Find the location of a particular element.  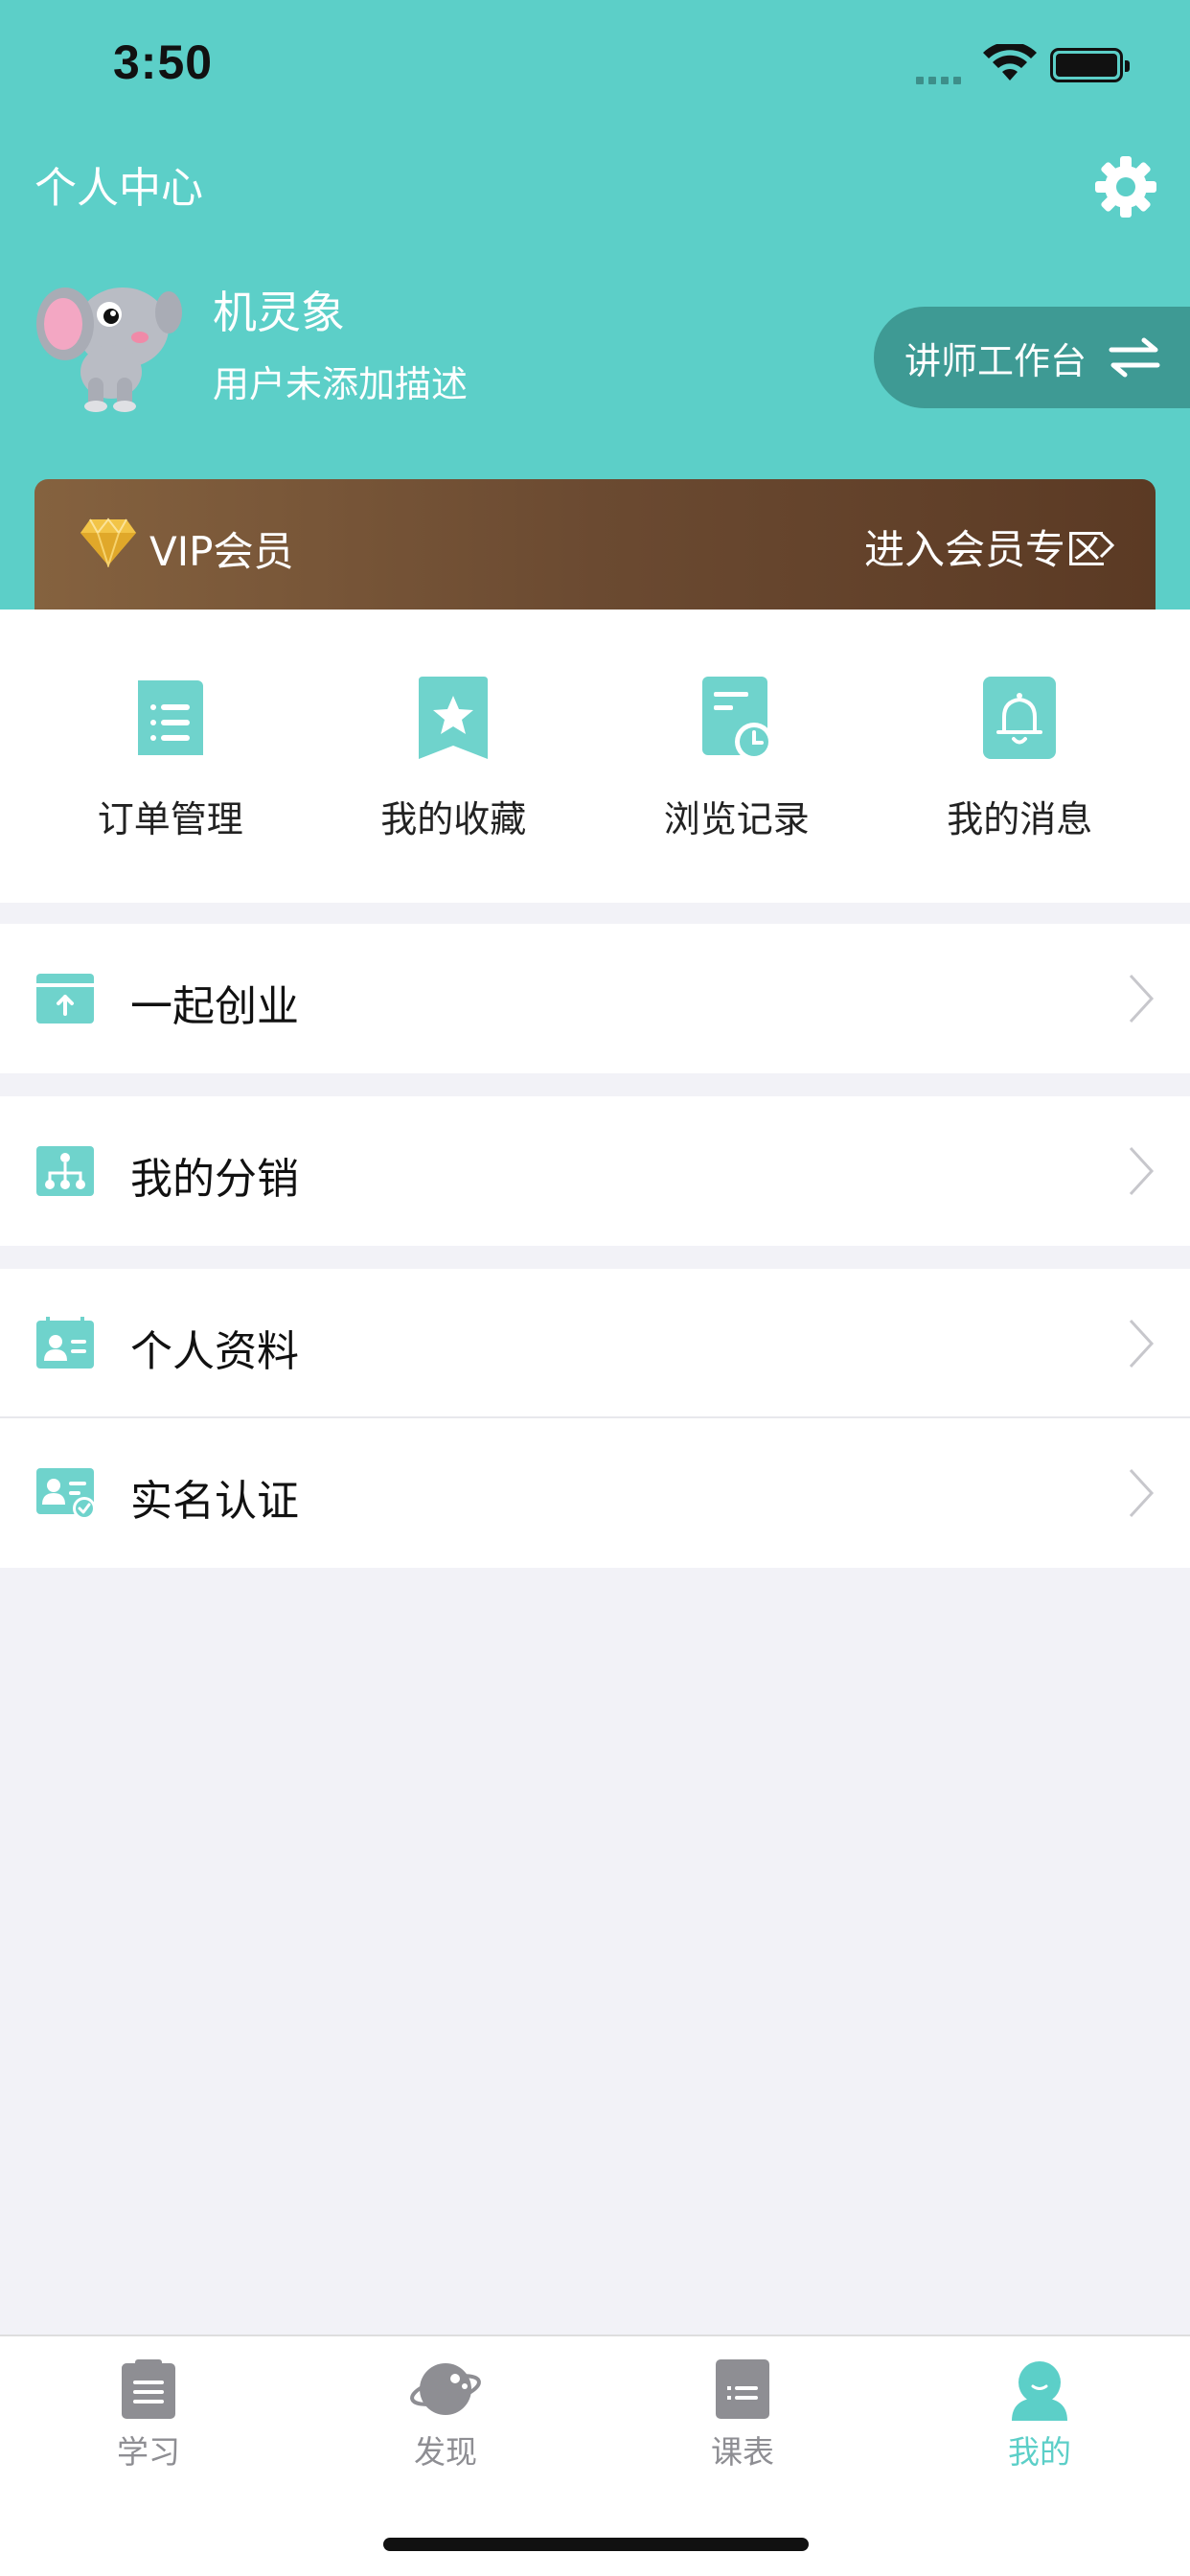

teacher-workbench-button: 讲师工作台 is located at coordinates (1032, 357).